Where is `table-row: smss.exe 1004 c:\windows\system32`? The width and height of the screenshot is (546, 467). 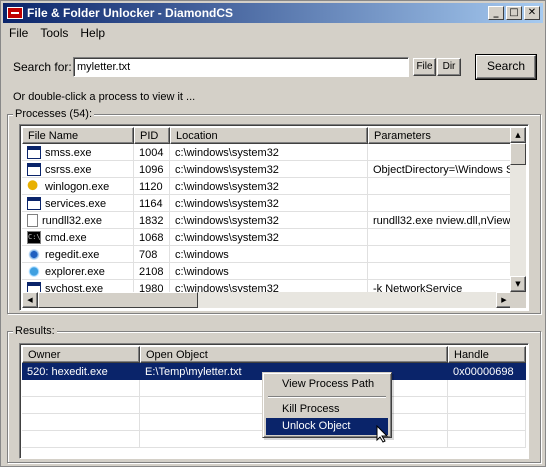
table-row: smss.exe 1004 c:\windows\system32 is located at coordinates (268, 152).